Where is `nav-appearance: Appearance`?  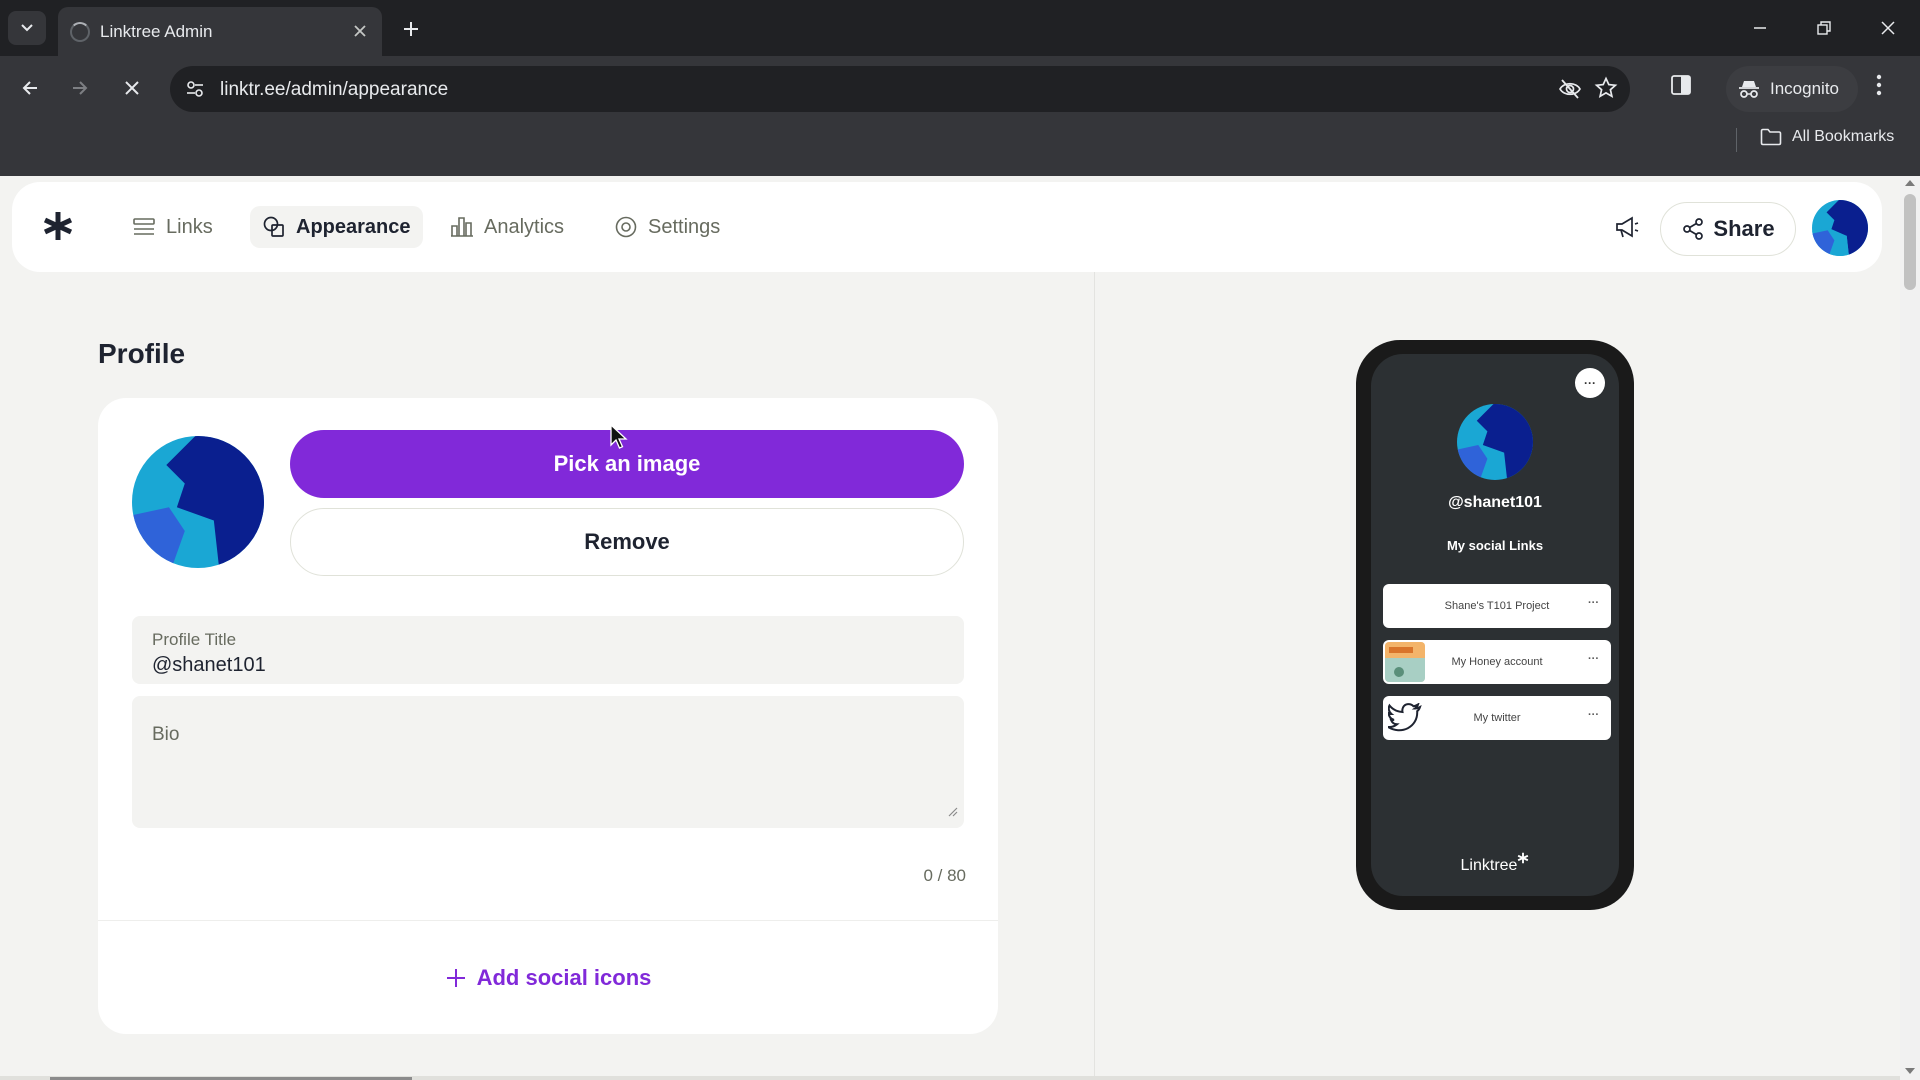 nav-appearance: Appearance is located at coordinates (336, 227).